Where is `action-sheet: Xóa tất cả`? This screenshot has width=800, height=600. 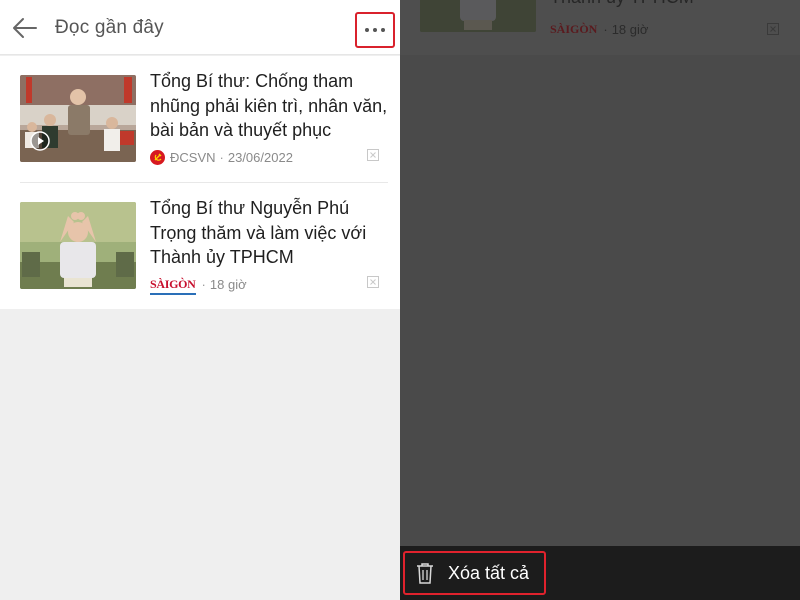
action-sheet: Xóa tất cả is located at coordinates (600, 573).